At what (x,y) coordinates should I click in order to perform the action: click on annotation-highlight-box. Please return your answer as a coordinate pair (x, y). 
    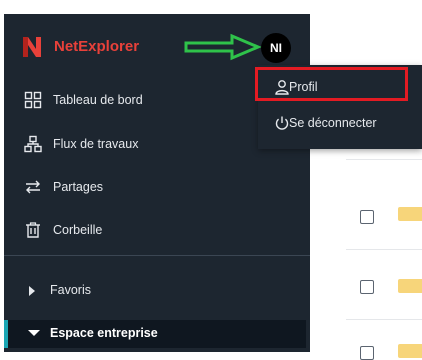
    Looking at the image, I should click on (331, 84).